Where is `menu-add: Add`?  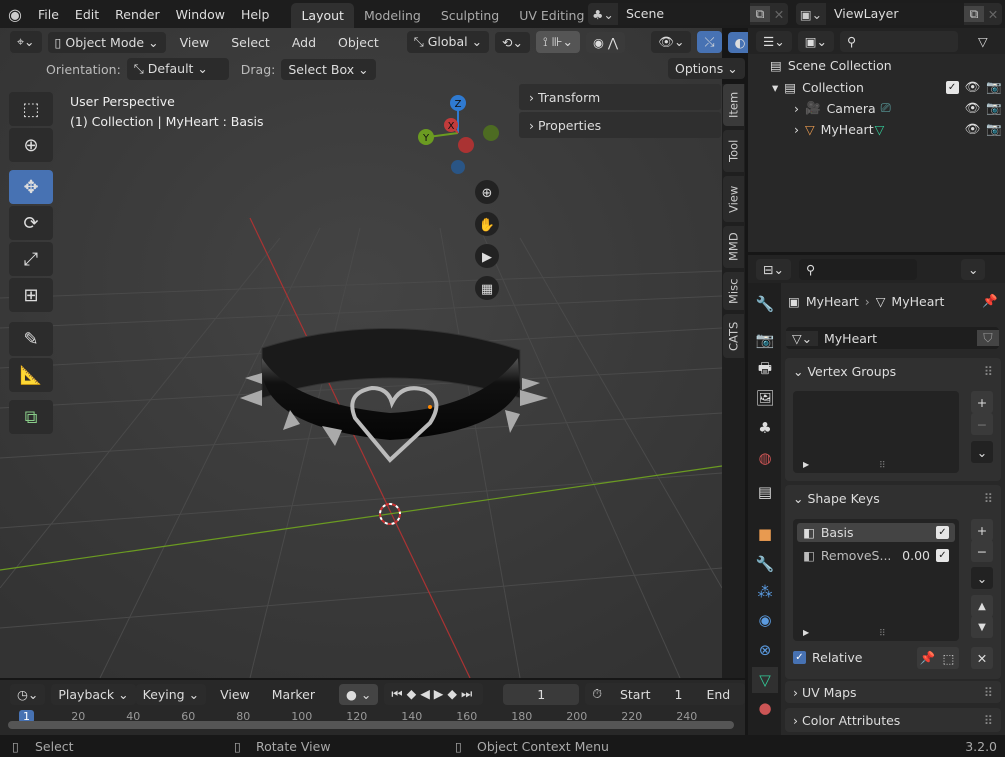 menu-add: Add is located at coordinates (304, 42).